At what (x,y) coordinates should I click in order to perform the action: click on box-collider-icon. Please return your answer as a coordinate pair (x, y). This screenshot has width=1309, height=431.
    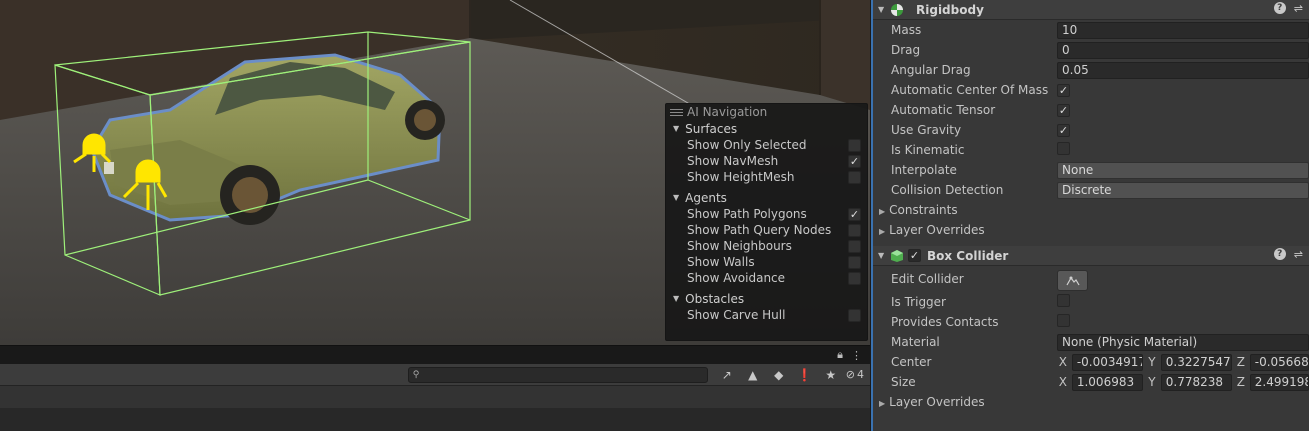
    Looking at the image, I should click on (897, 255).